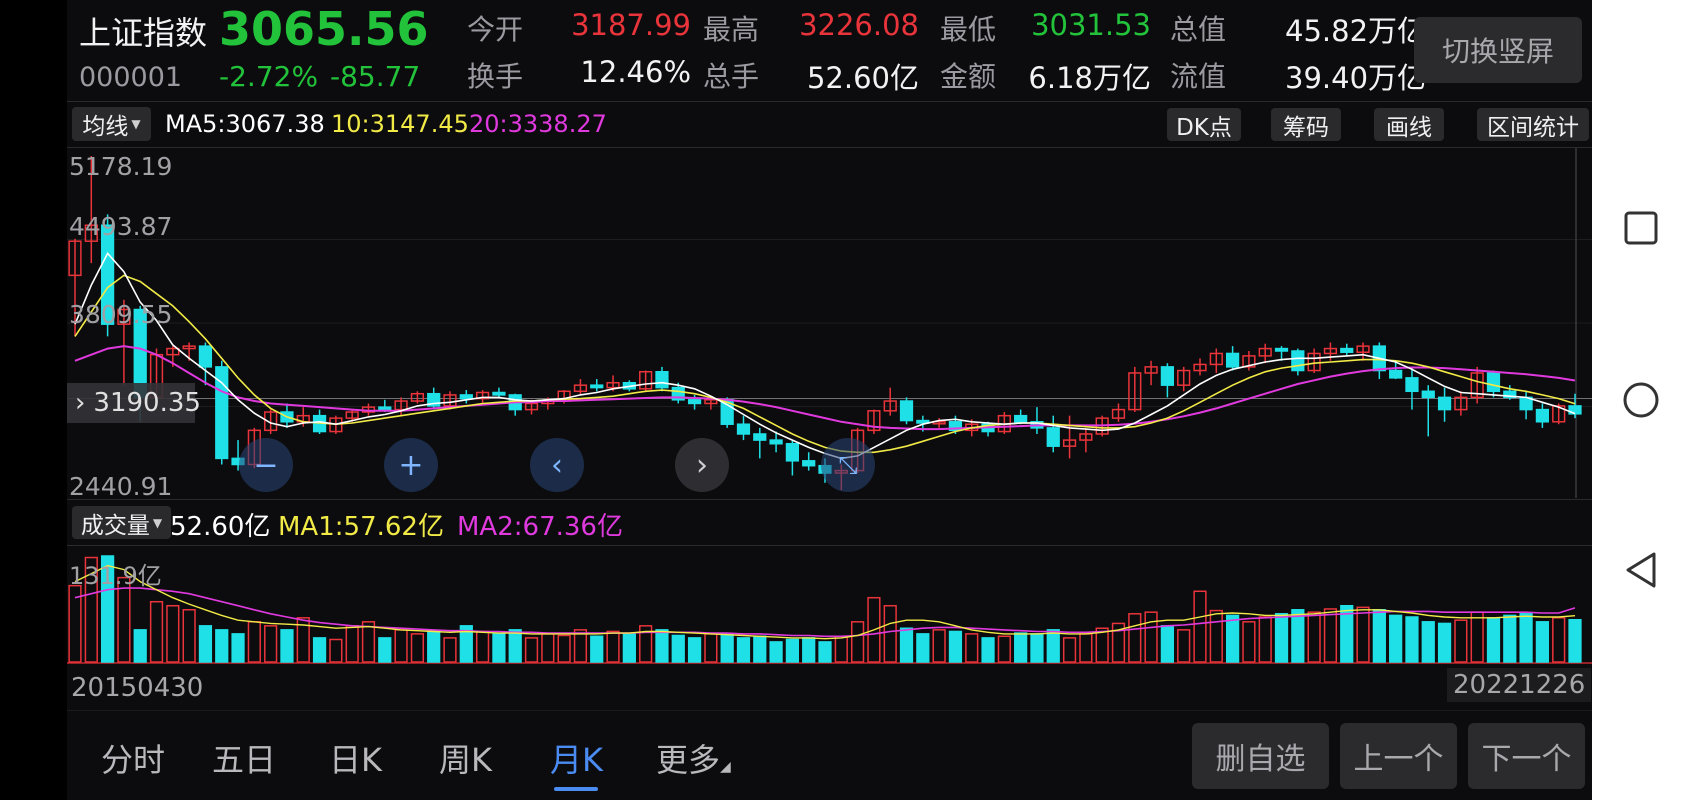  What do you see at coordinates (1198, 76) in the screenshot?
I see `stat-label: 流值` at bounding box center [1198, 76].